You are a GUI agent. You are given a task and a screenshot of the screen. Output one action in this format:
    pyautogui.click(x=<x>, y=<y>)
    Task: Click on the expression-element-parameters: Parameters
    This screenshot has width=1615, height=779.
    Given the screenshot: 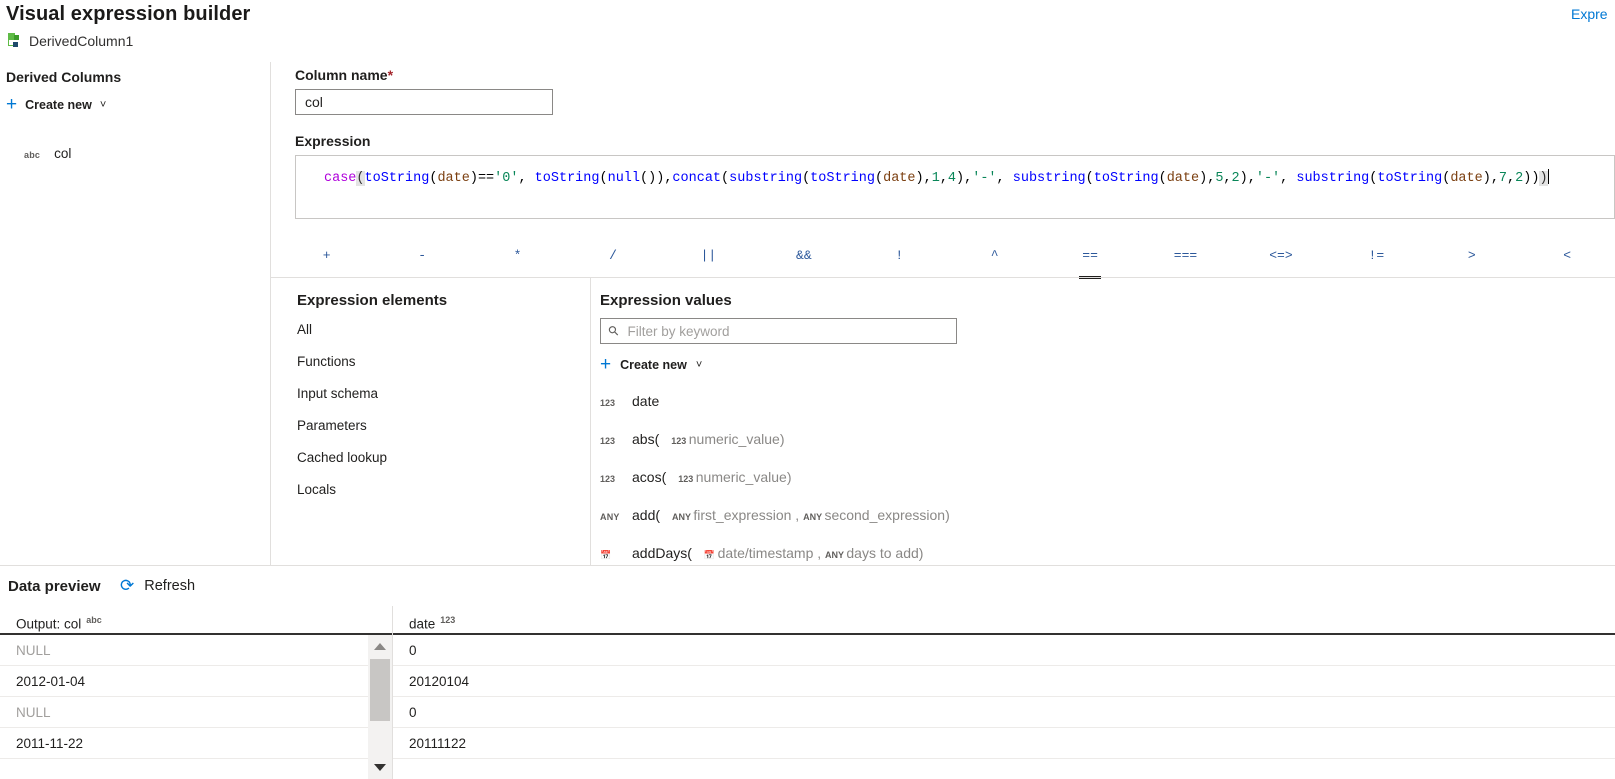 What is the action you would take?
    pyautogui.click(x=332, y=425)
    